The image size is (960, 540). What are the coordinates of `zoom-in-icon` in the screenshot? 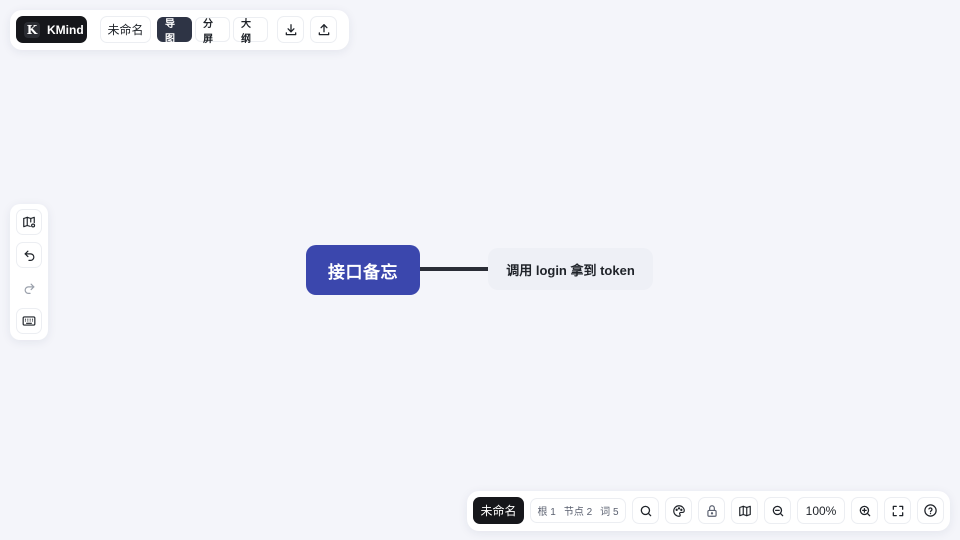 It's located at (864, 510).